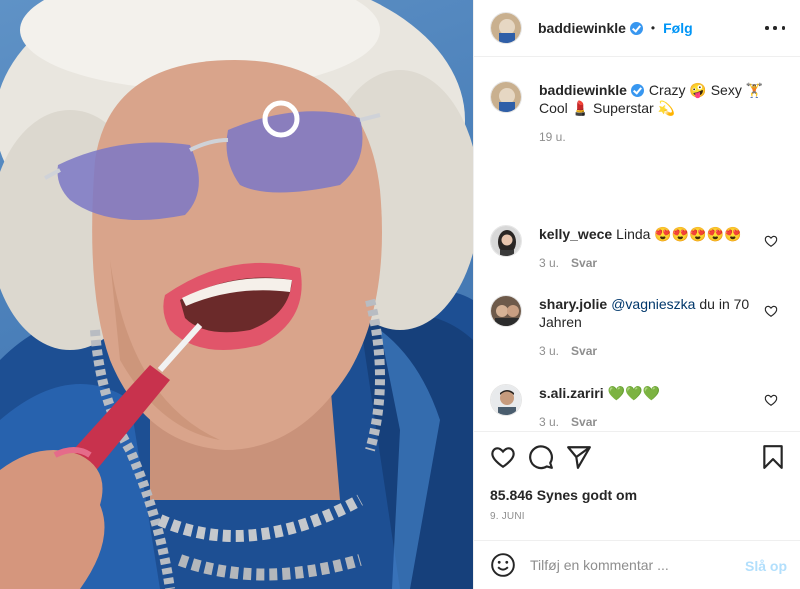 Image resolution: width=800 pixels, height=589 pixels. Describe the element at coordinates (775, 28) in the screenshot. I see `more-horizontal-icon` at that location.